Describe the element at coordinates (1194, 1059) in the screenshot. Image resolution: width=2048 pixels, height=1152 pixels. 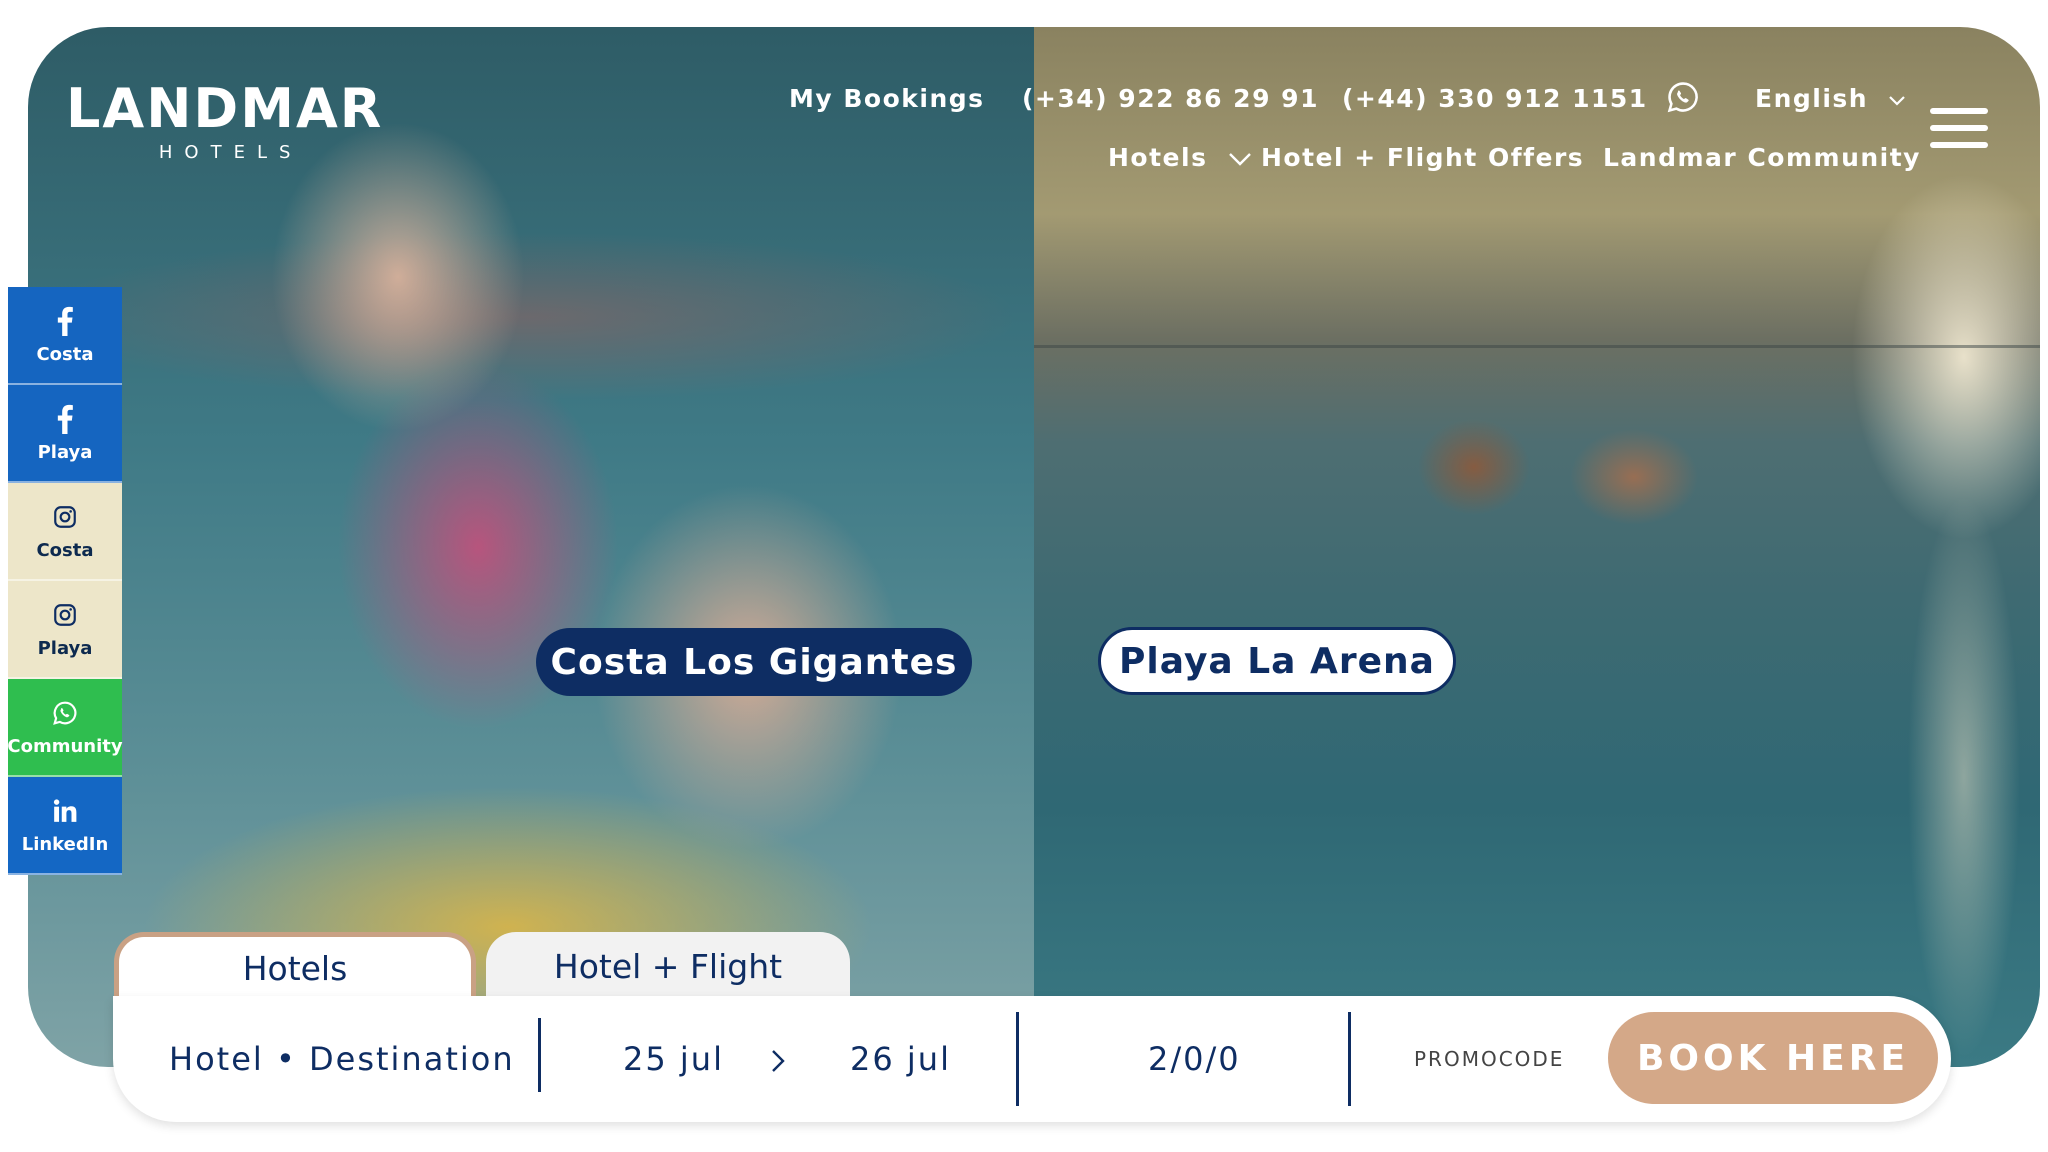
I see `guests-selector: 2/0/0` at that location.